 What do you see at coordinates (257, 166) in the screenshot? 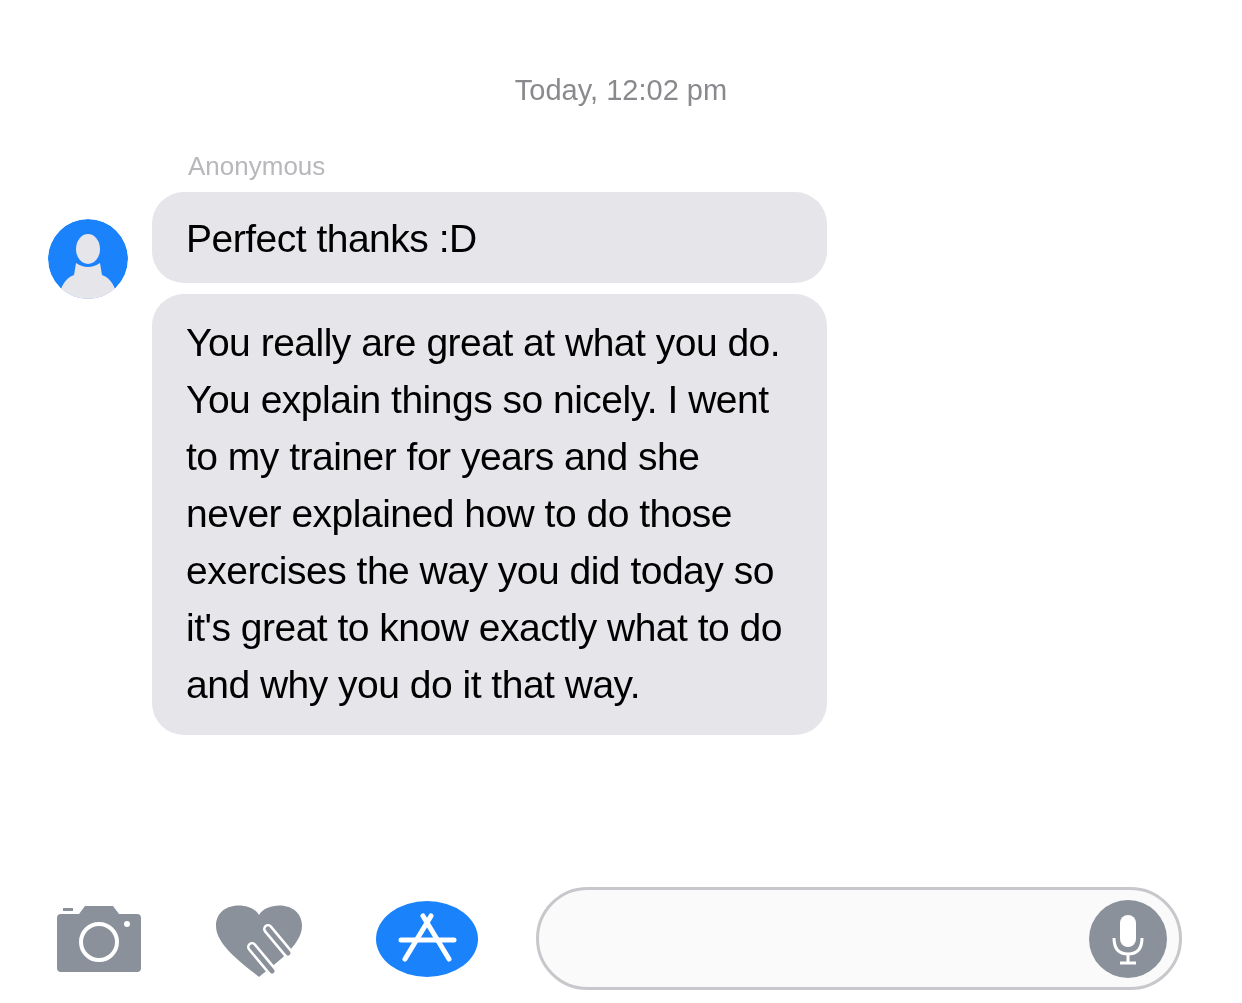
I see `sender-name: Anonymous` at bounding box center [257, 166].